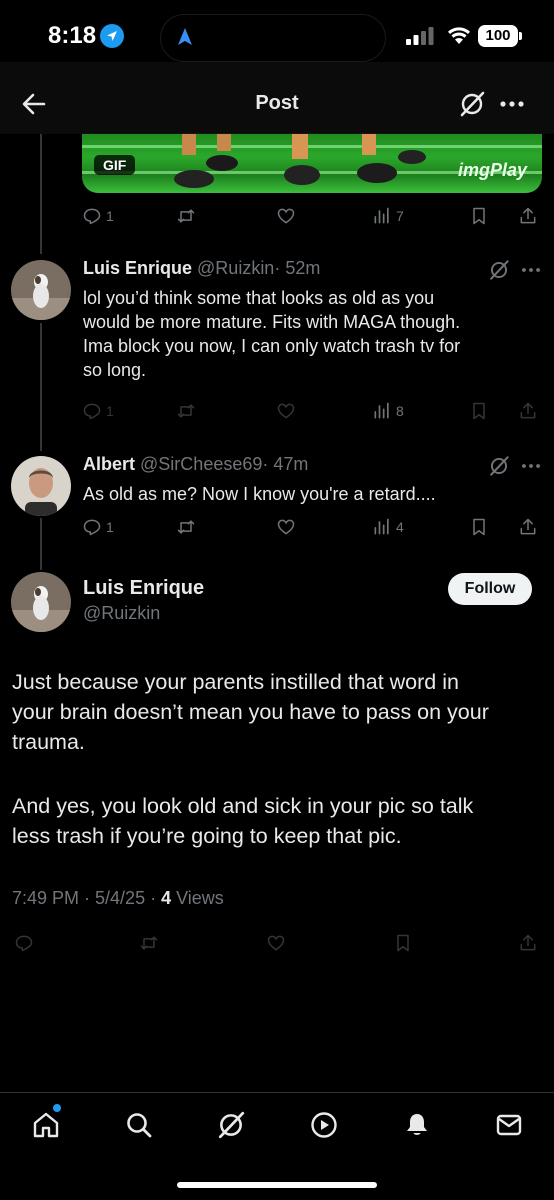 This screenshot has width=554, height=1200. What do you see at coordinates (420, 36) in the screenshot?
I see `cellular-signal-icon` at bounding box center [420, 36].